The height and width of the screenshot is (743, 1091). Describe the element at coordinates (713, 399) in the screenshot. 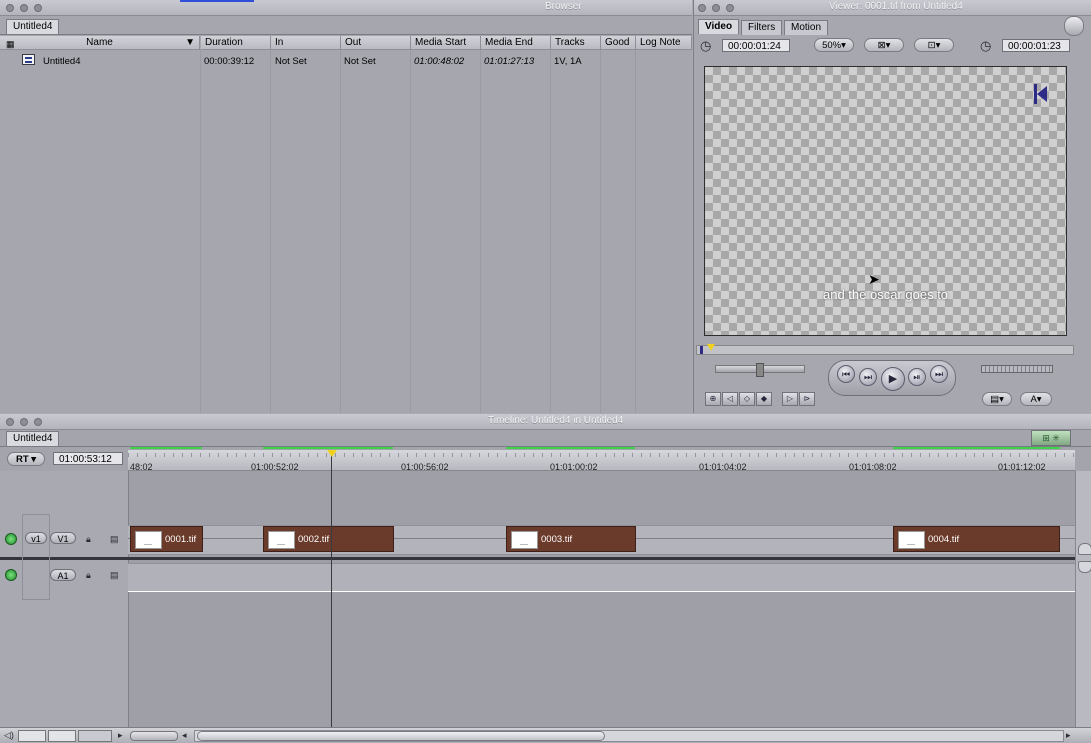

I see `match-frame-button: ⊕` at that location.